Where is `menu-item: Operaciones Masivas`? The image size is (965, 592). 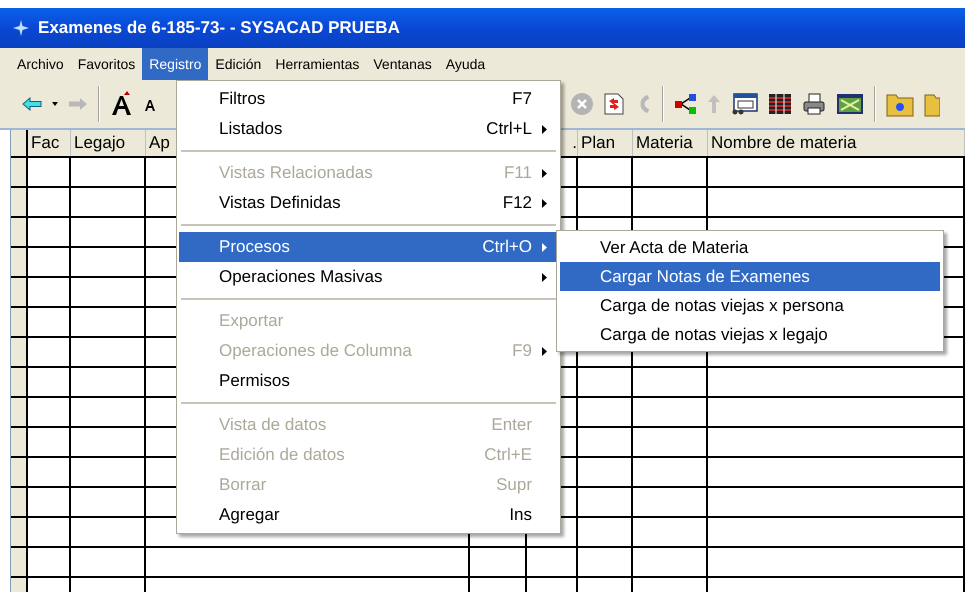
menu-item: Operaciones Masivas is located at coordinates (368, 277).